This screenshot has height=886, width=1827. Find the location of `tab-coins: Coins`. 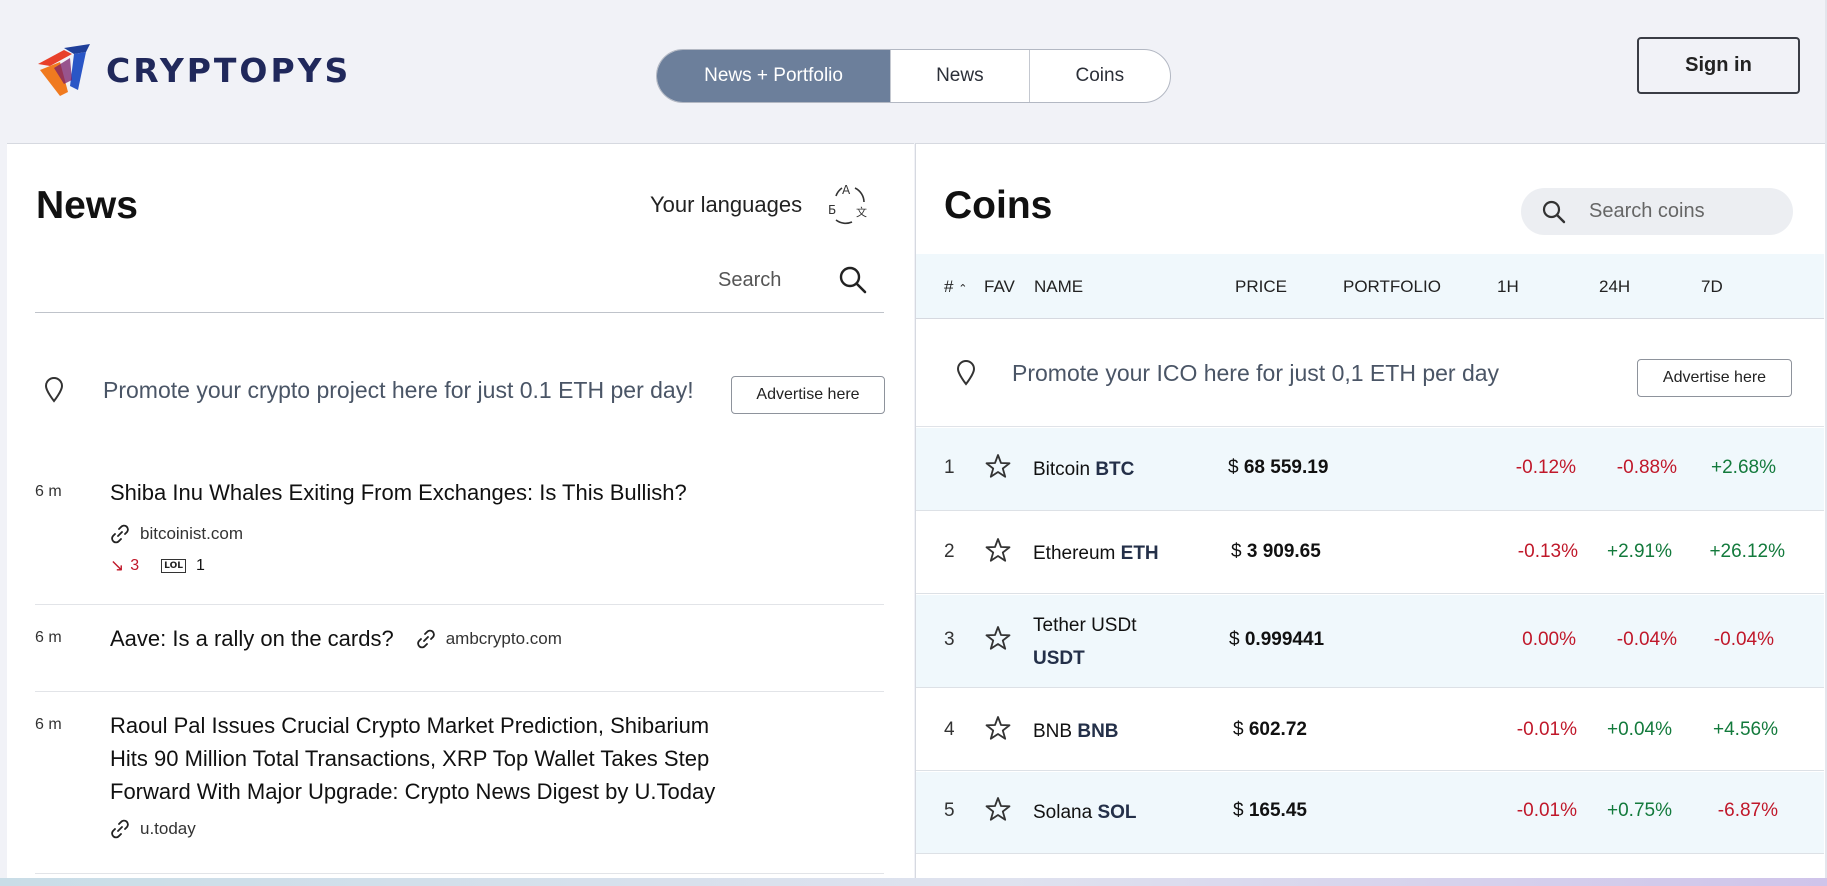

tab-coins: Coins is located at coordinates (1099, 76).